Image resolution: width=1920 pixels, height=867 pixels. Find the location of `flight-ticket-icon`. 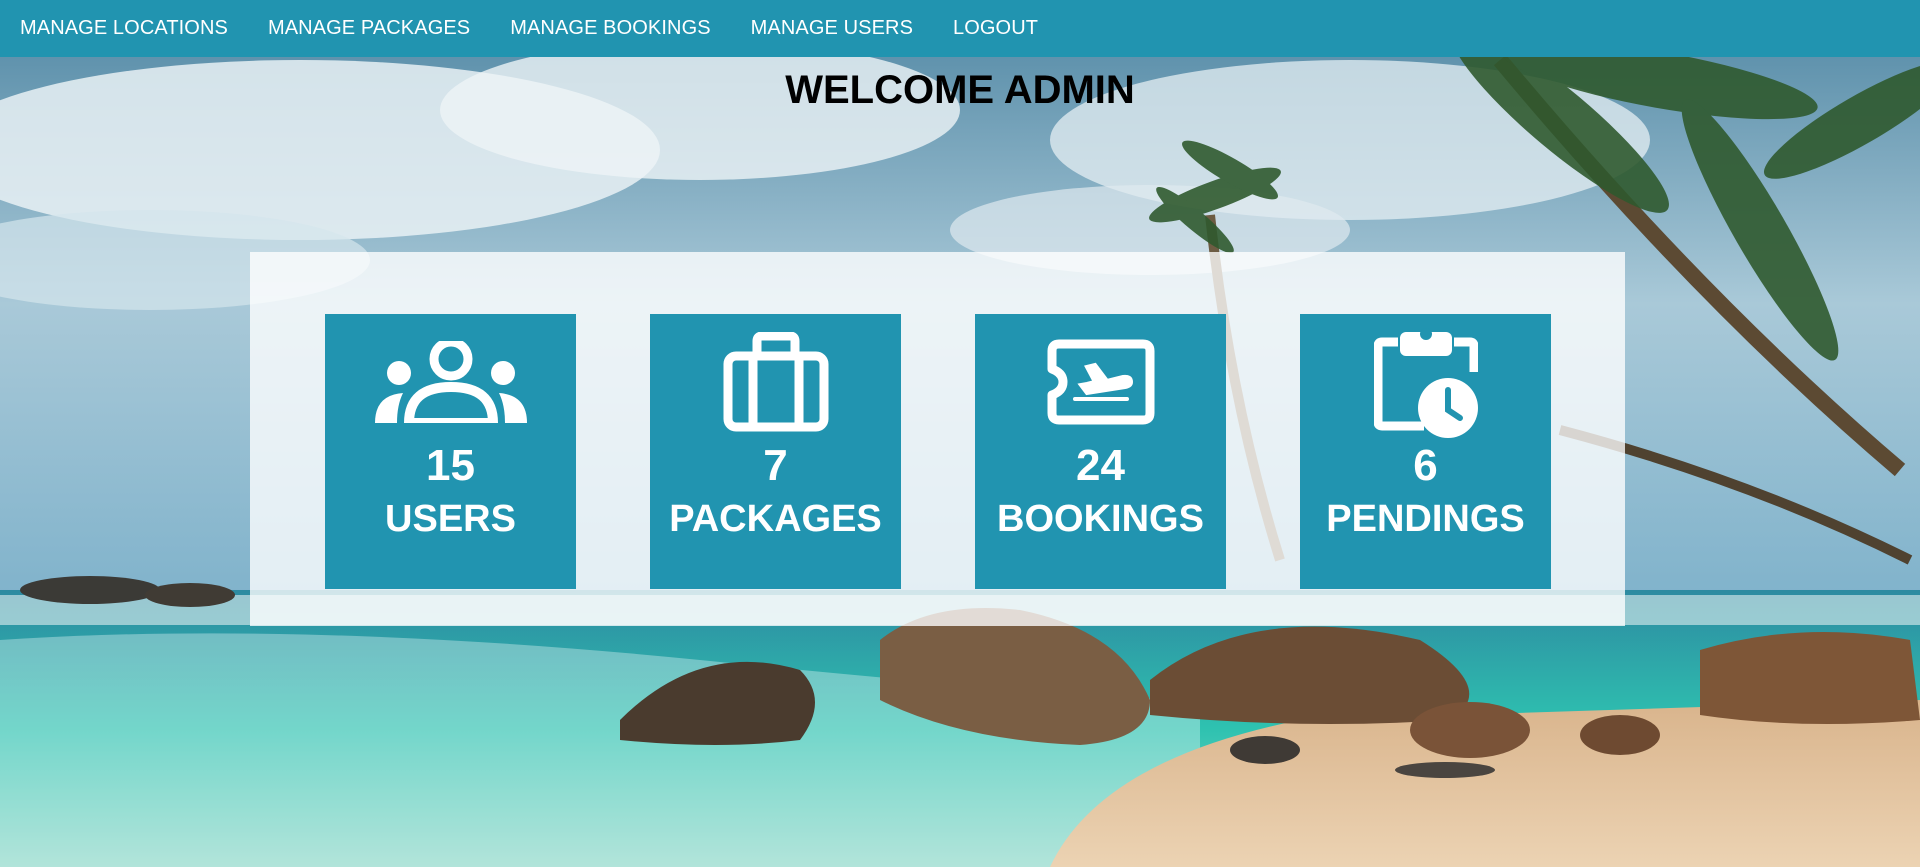

flight-ticket-icon is located at coordinates (1101, 384).